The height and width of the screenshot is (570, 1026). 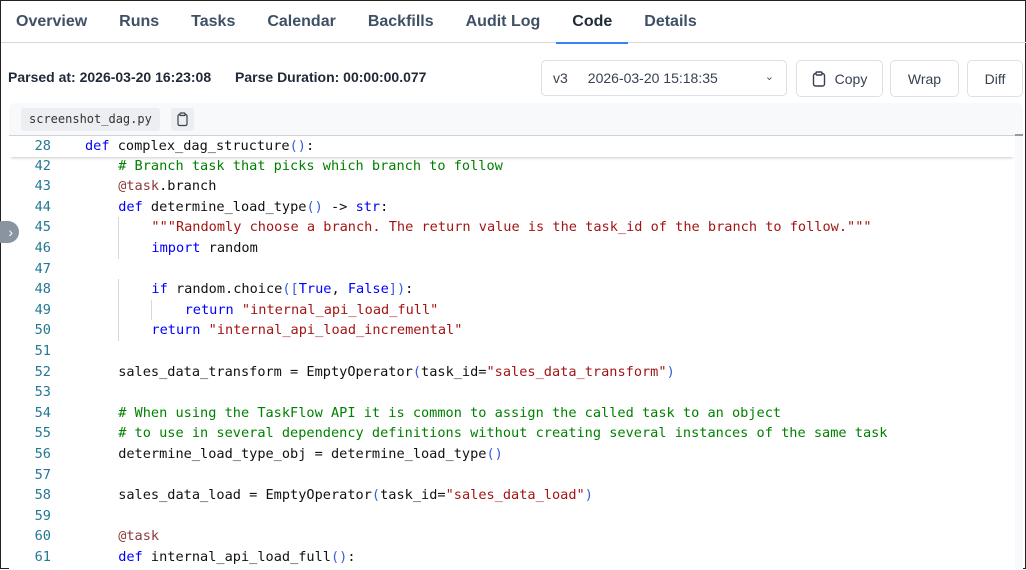 What do you see at coordinates (512, 146) in the screenshot?
I see `sticky-code-line: 28 def complex_dag_structure():` at bounding box center [512, 146].